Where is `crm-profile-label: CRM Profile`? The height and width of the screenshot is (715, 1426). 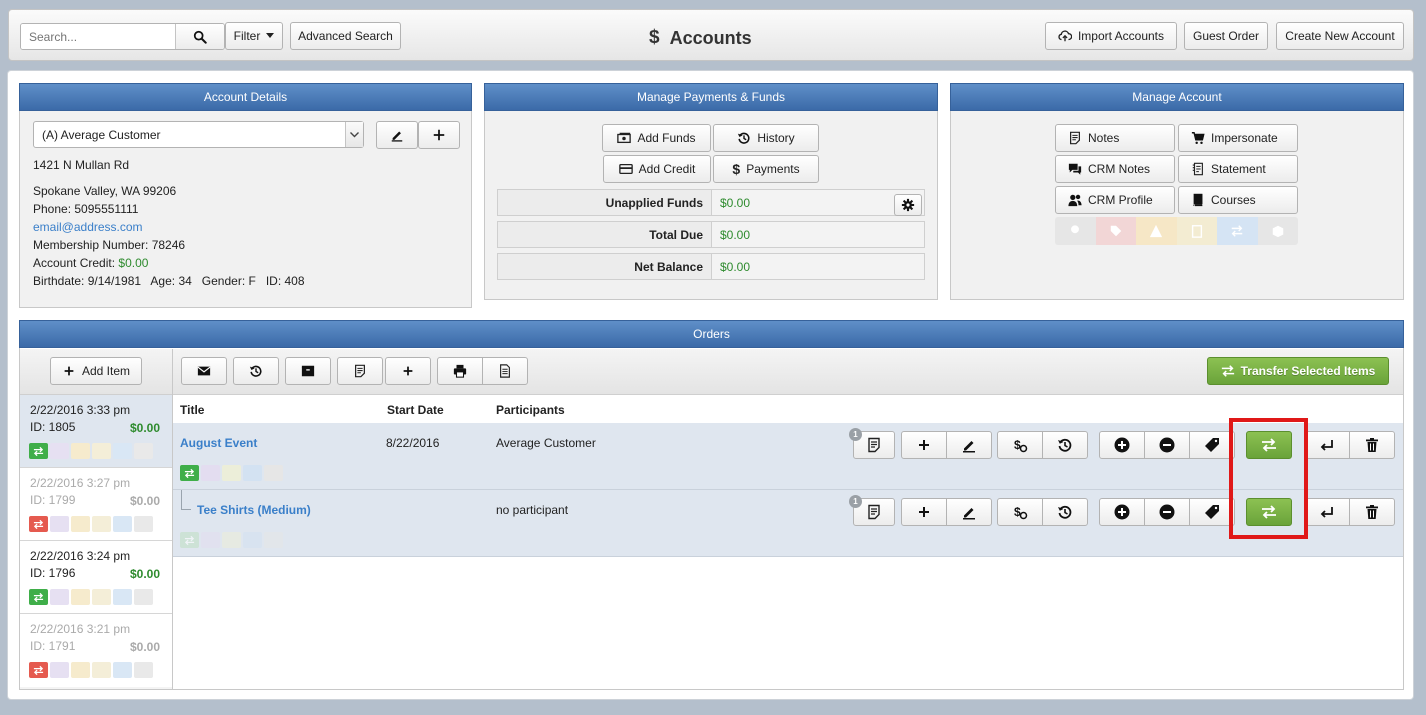
crm-profile-label: CRM Profile is located at coordinates (1120, 200).